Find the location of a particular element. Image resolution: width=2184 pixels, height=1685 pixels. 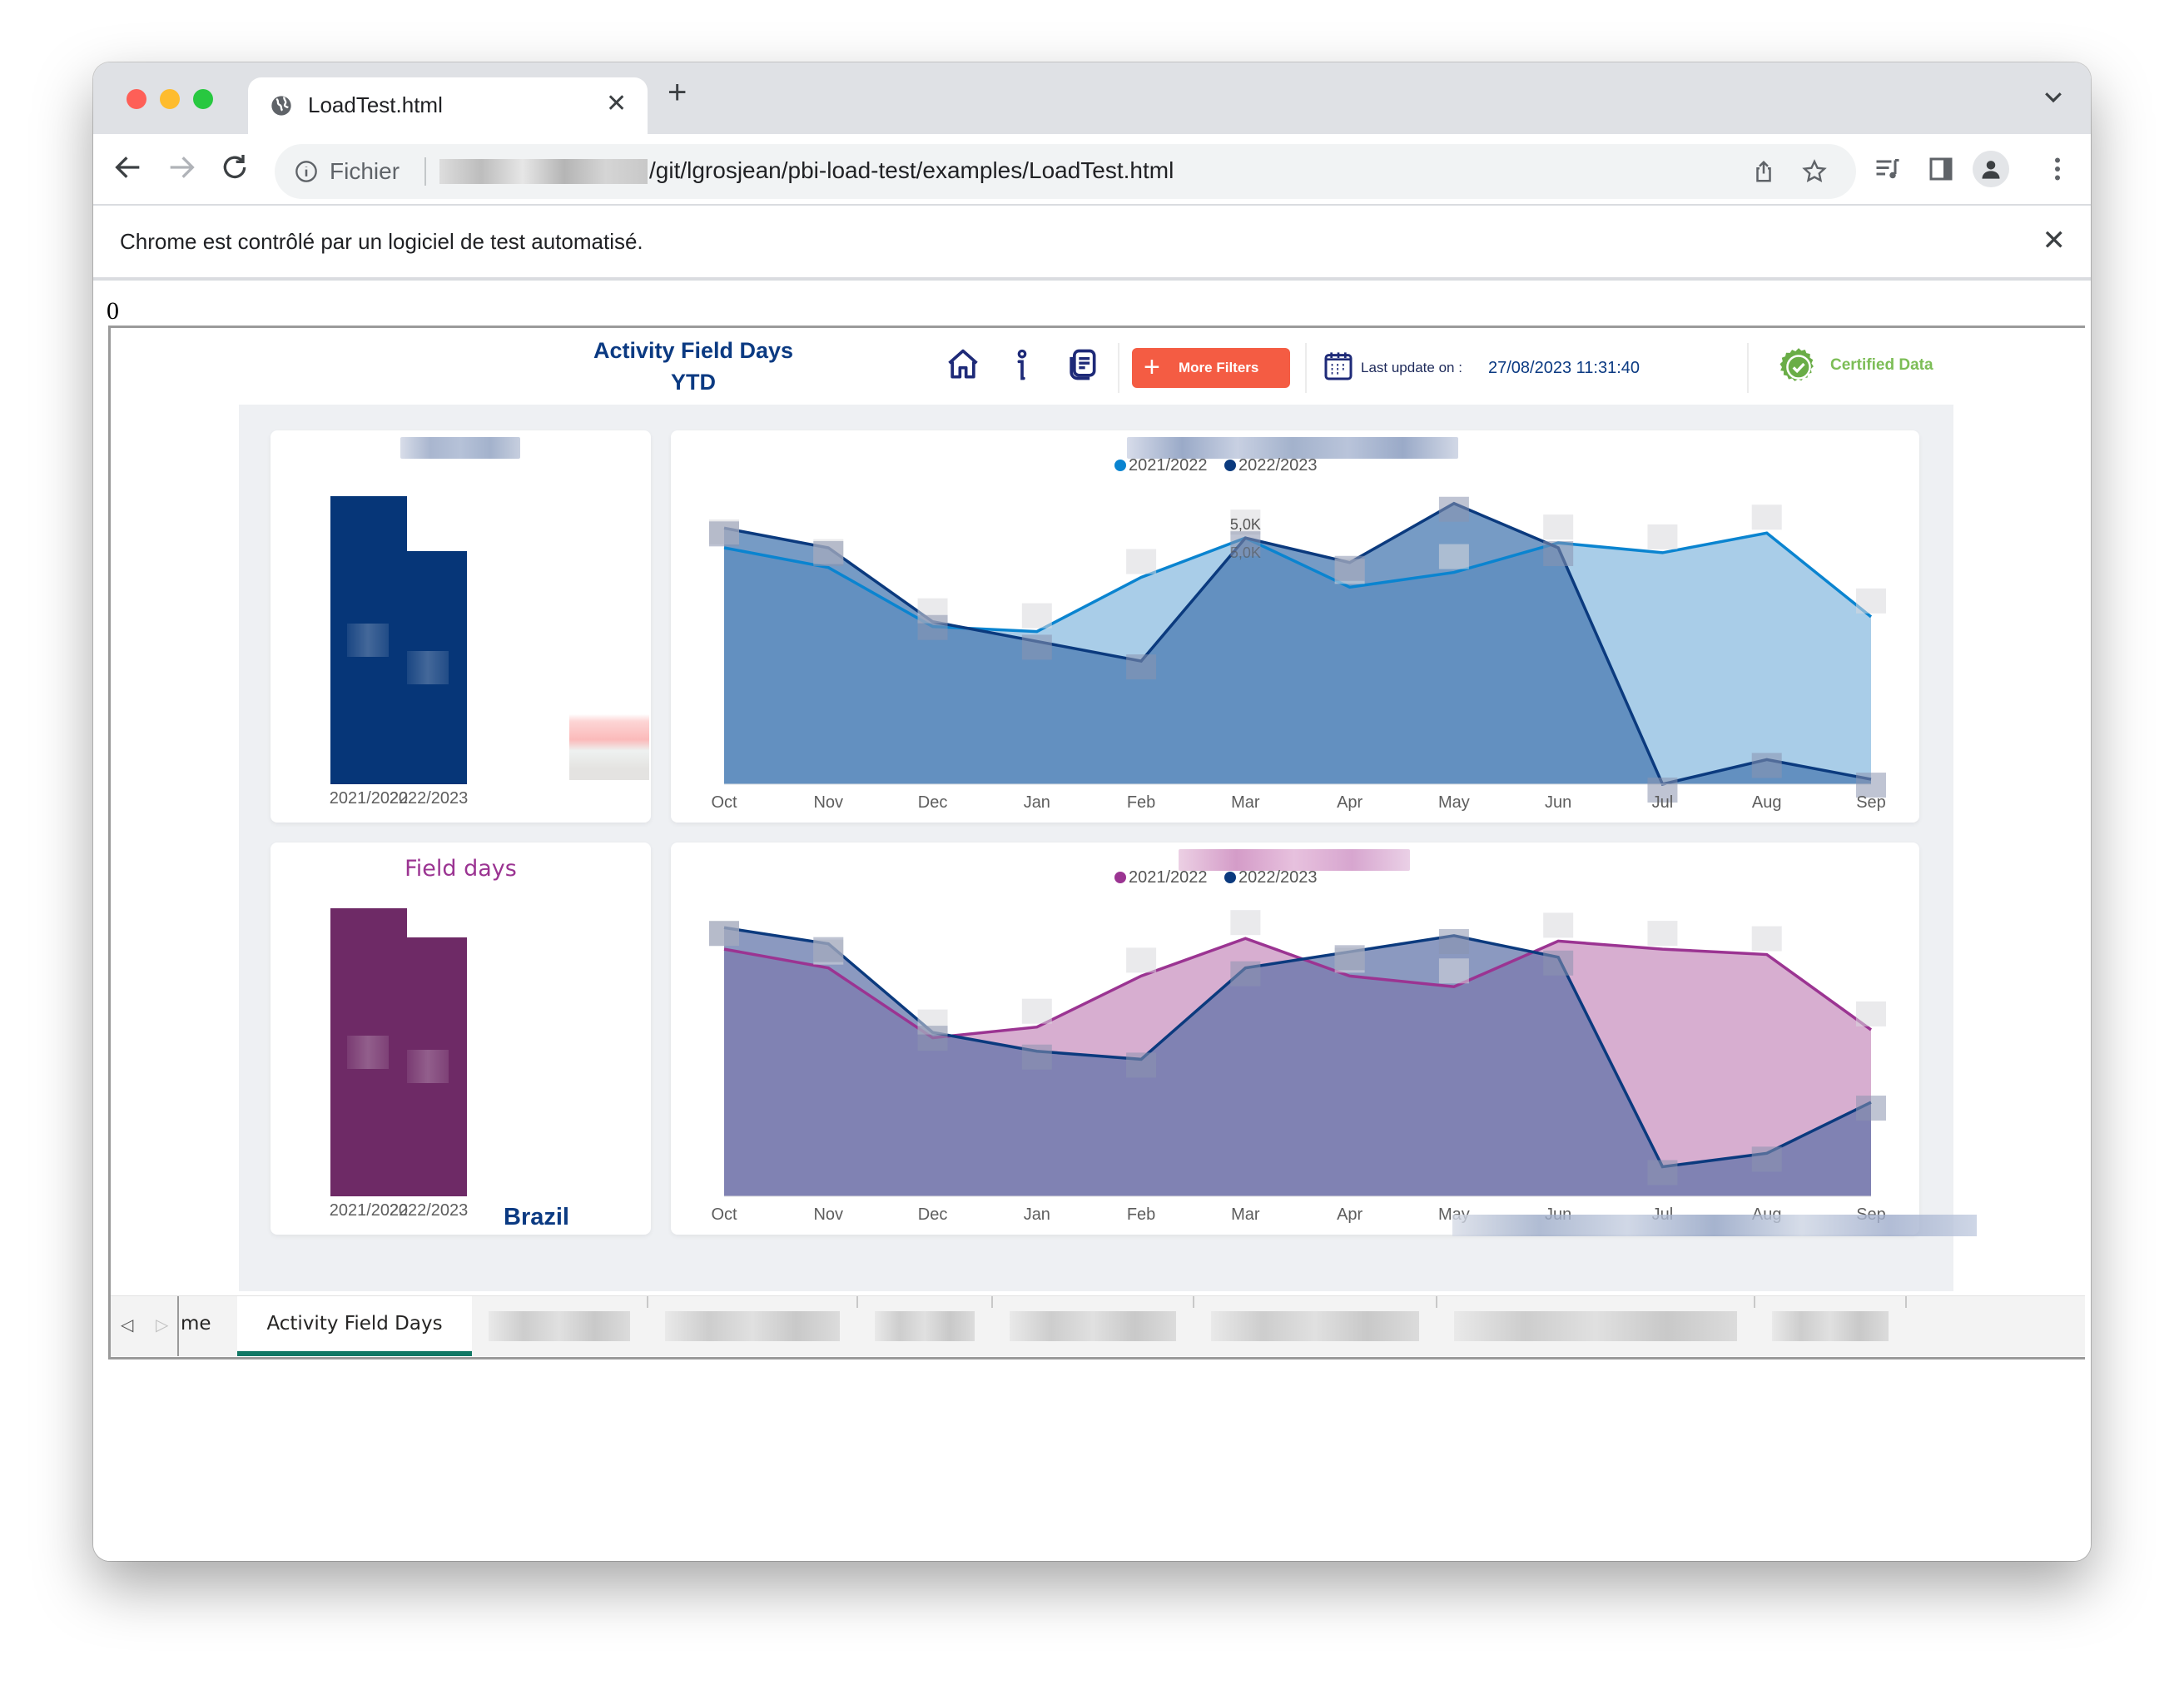

info-circle-icon is located at coordinates (306, 172).